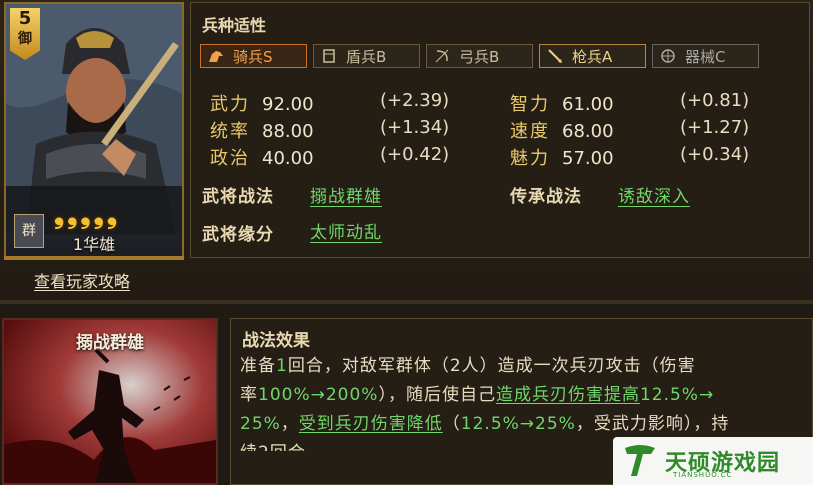 Image resolution: width=813 pixels, height=485 pixels. Describe the element at coordinates (329, 56) in the screenshot. I see `shield-icon` at that location.